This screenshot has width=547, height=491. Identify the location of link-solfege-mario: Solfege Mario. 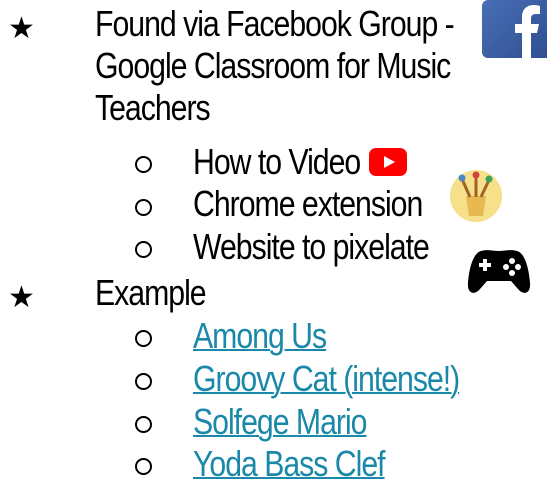
(280, 422).